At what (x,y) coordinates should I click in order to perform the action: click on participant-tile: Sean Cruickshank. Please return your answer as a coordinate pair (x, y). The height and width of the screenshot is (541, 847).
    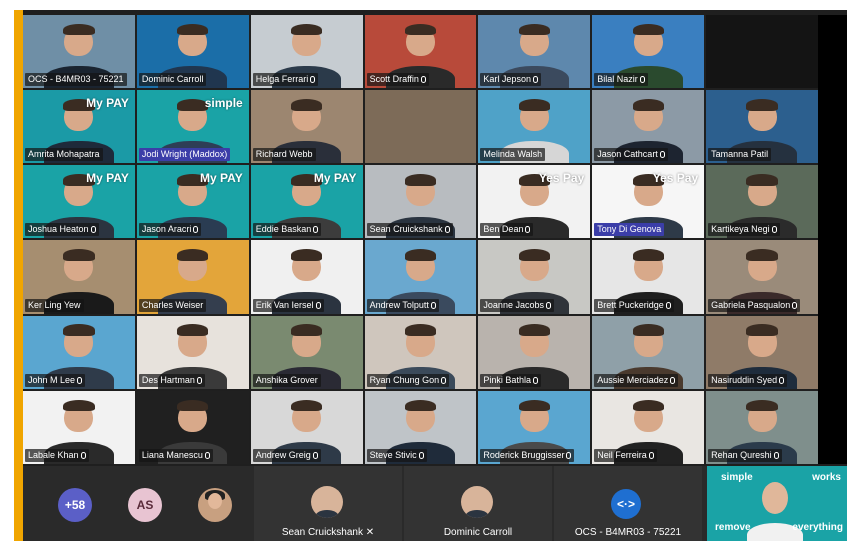
    Looking at the image, I should click on (420, 202).